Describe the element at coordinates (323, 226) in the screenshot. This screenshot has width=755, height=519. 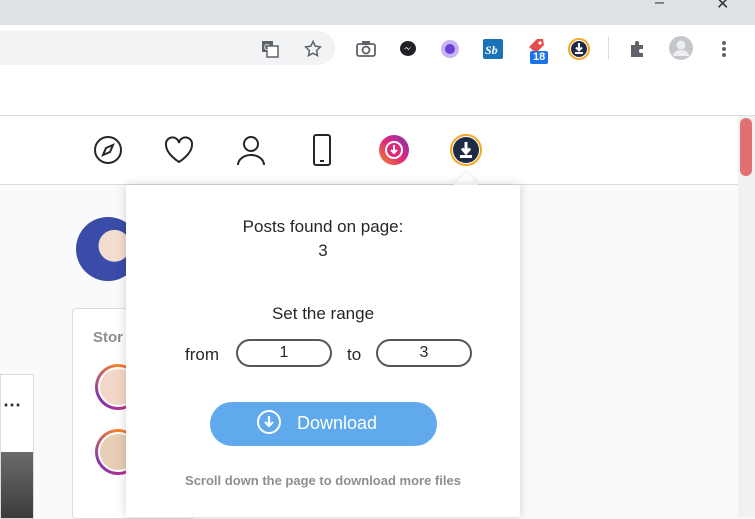
I see `posts-found-label: Posts found on page:` at that location.